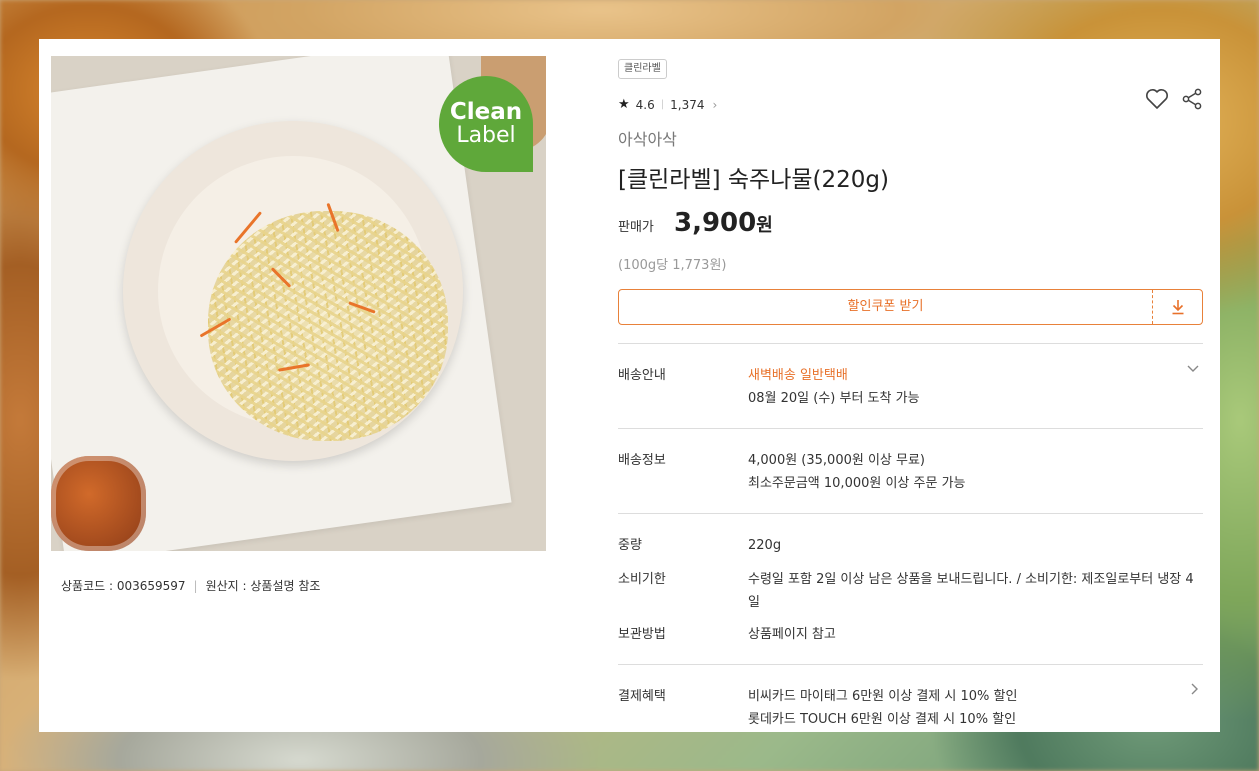 This screenshot has width=1259, height=771. What do you see at coordinates (642, 579) in the screenshot?
I see `expiry-label: 소비기한` at bounding box center [642, 579].